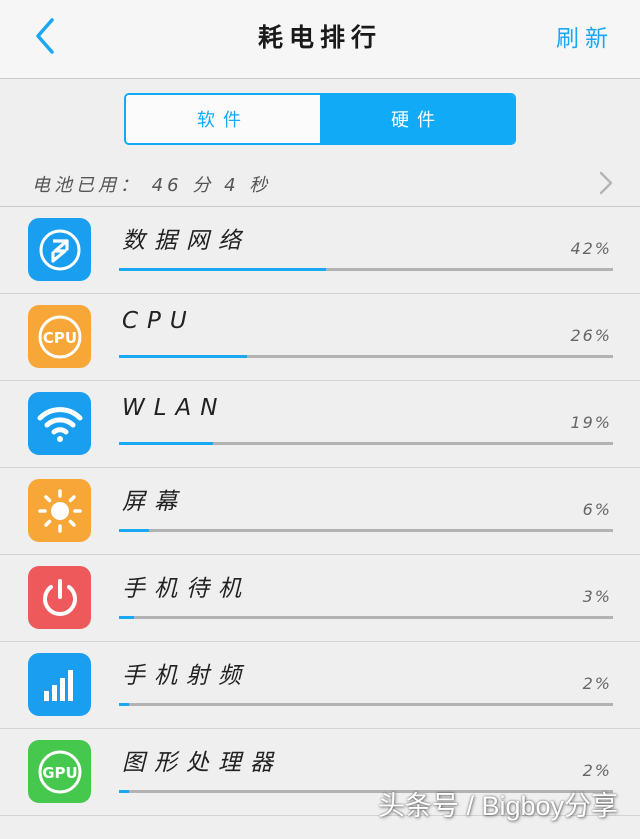  What do you see at coordinates (417, 119) in the screenshot?
I see `tab-hardware: 硬件` at bounding box center [417, 119].